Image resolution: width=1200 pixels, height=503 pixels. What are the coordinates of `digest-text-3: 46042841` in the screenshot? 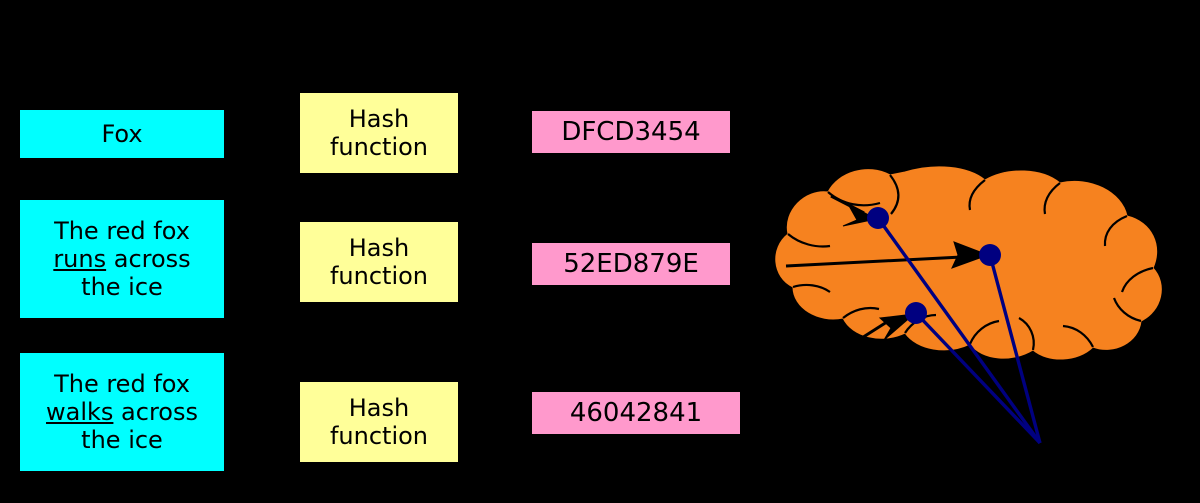 It's located at (636, 412).